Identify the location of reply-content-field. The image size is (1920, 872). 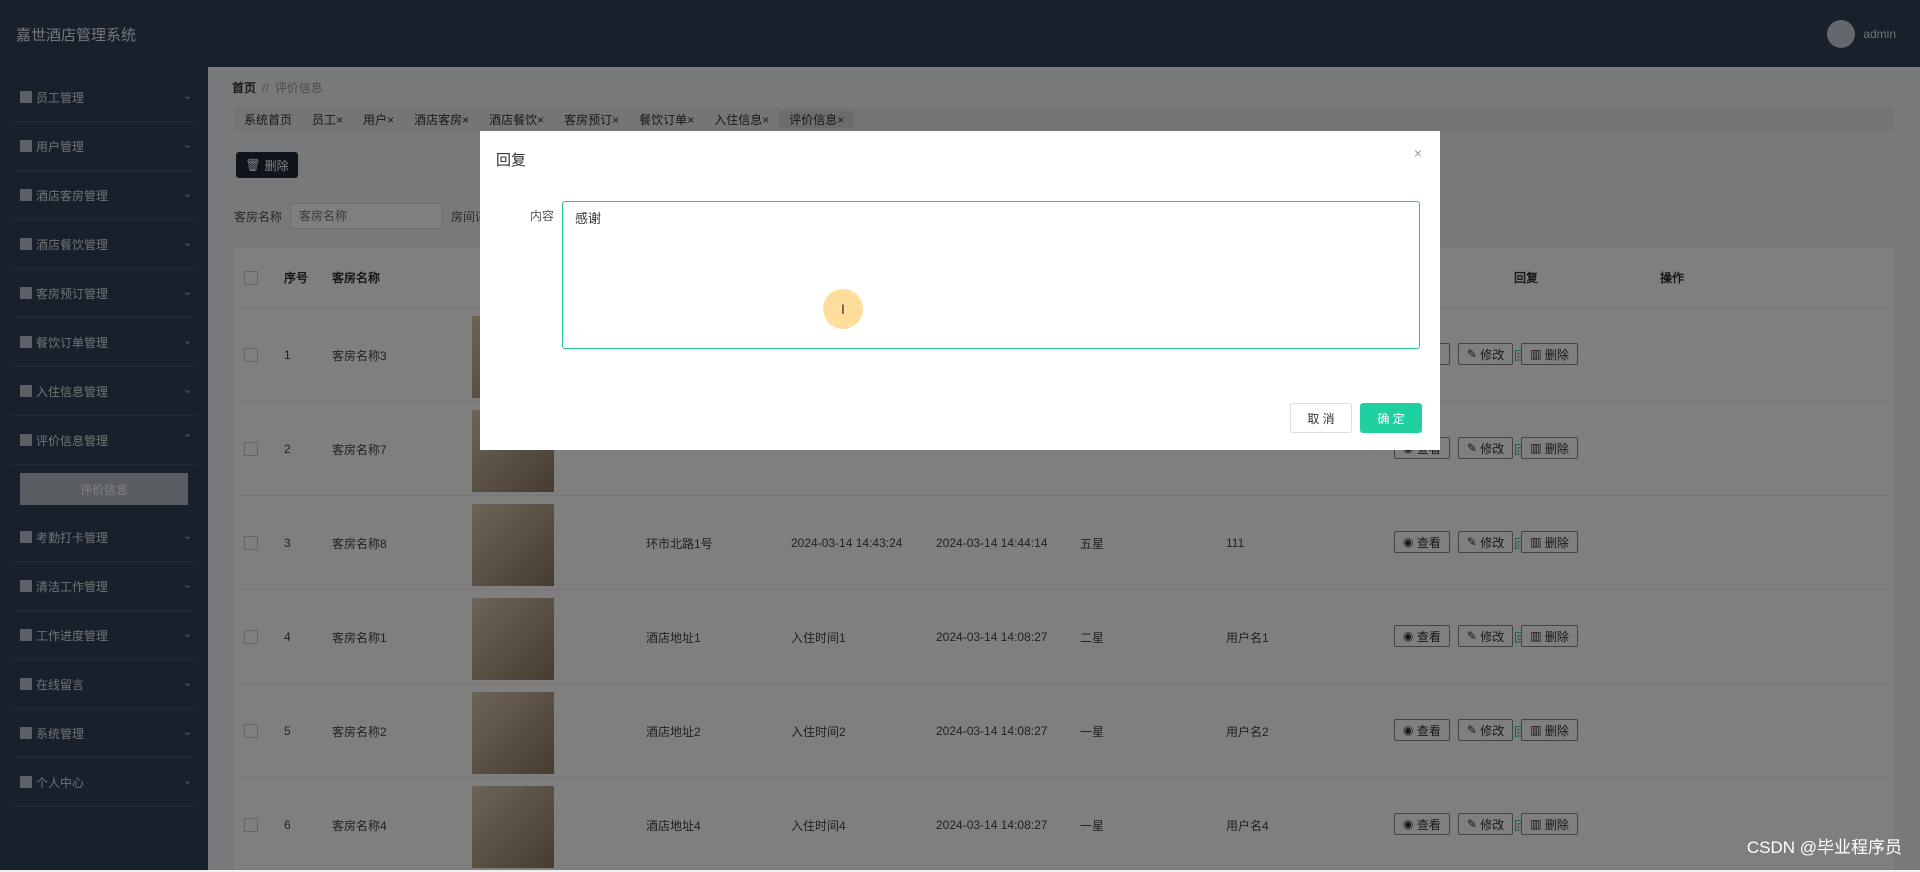
(991, 275).